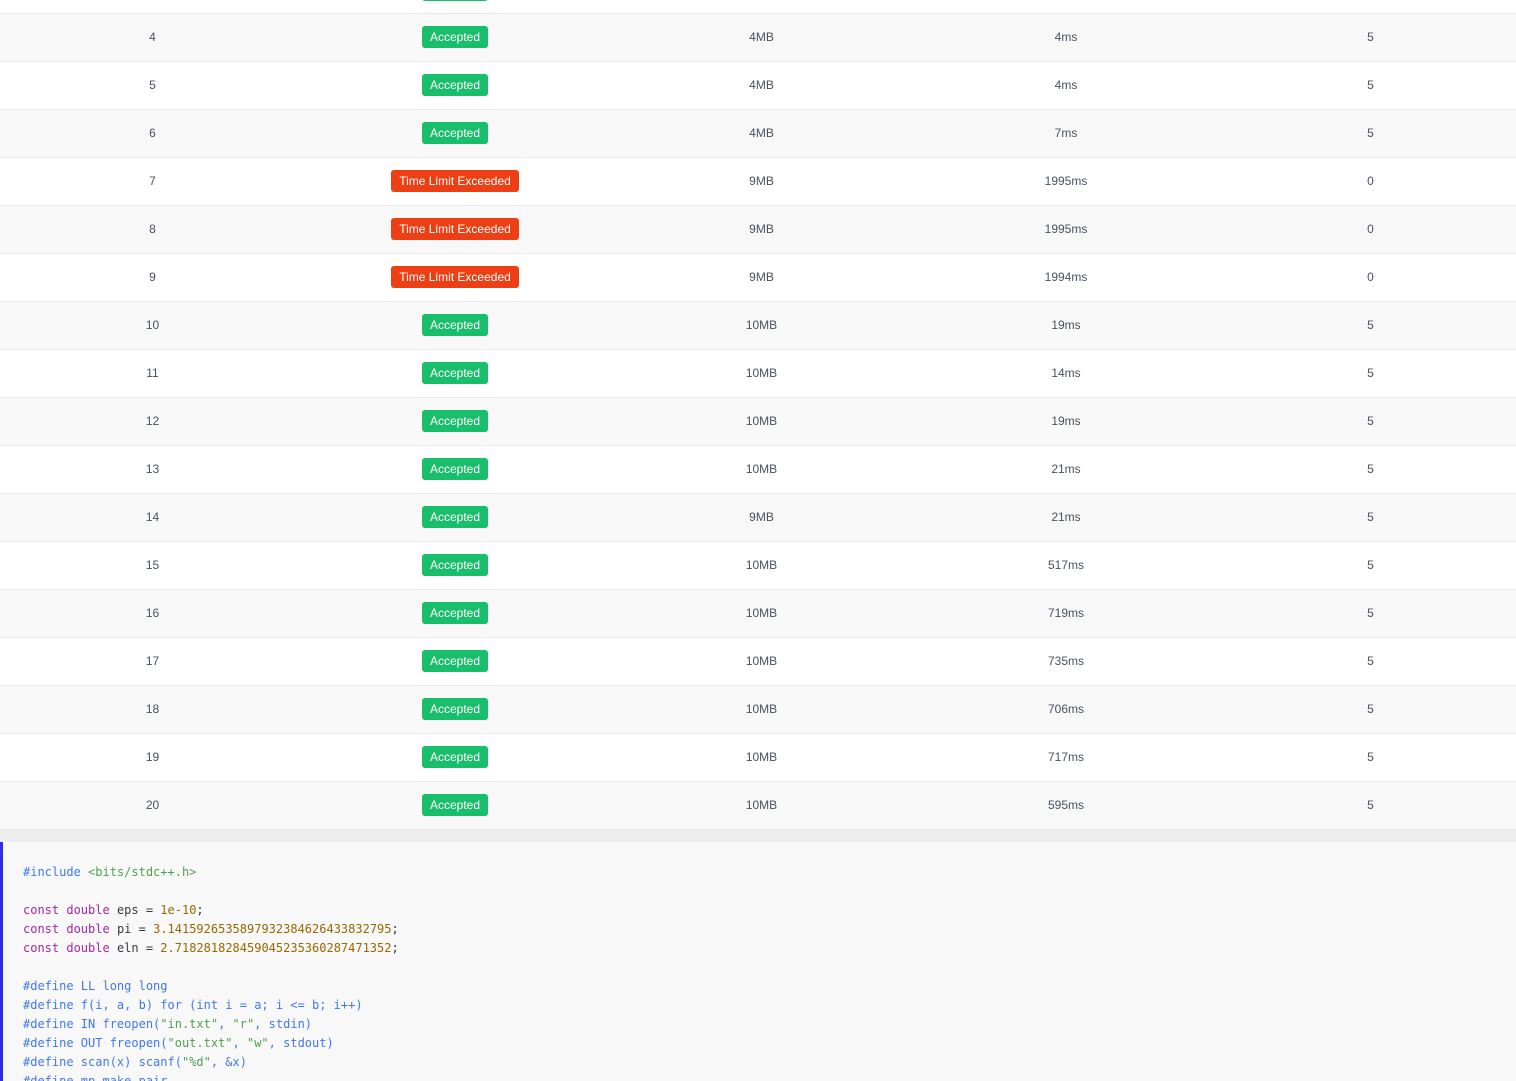 This screenshot has height=1081, width=1516. What do you see at coordinates (1066, 805) in the screenshot?
I see `time-usage: 595ms` at bounding box center [1066, 805].